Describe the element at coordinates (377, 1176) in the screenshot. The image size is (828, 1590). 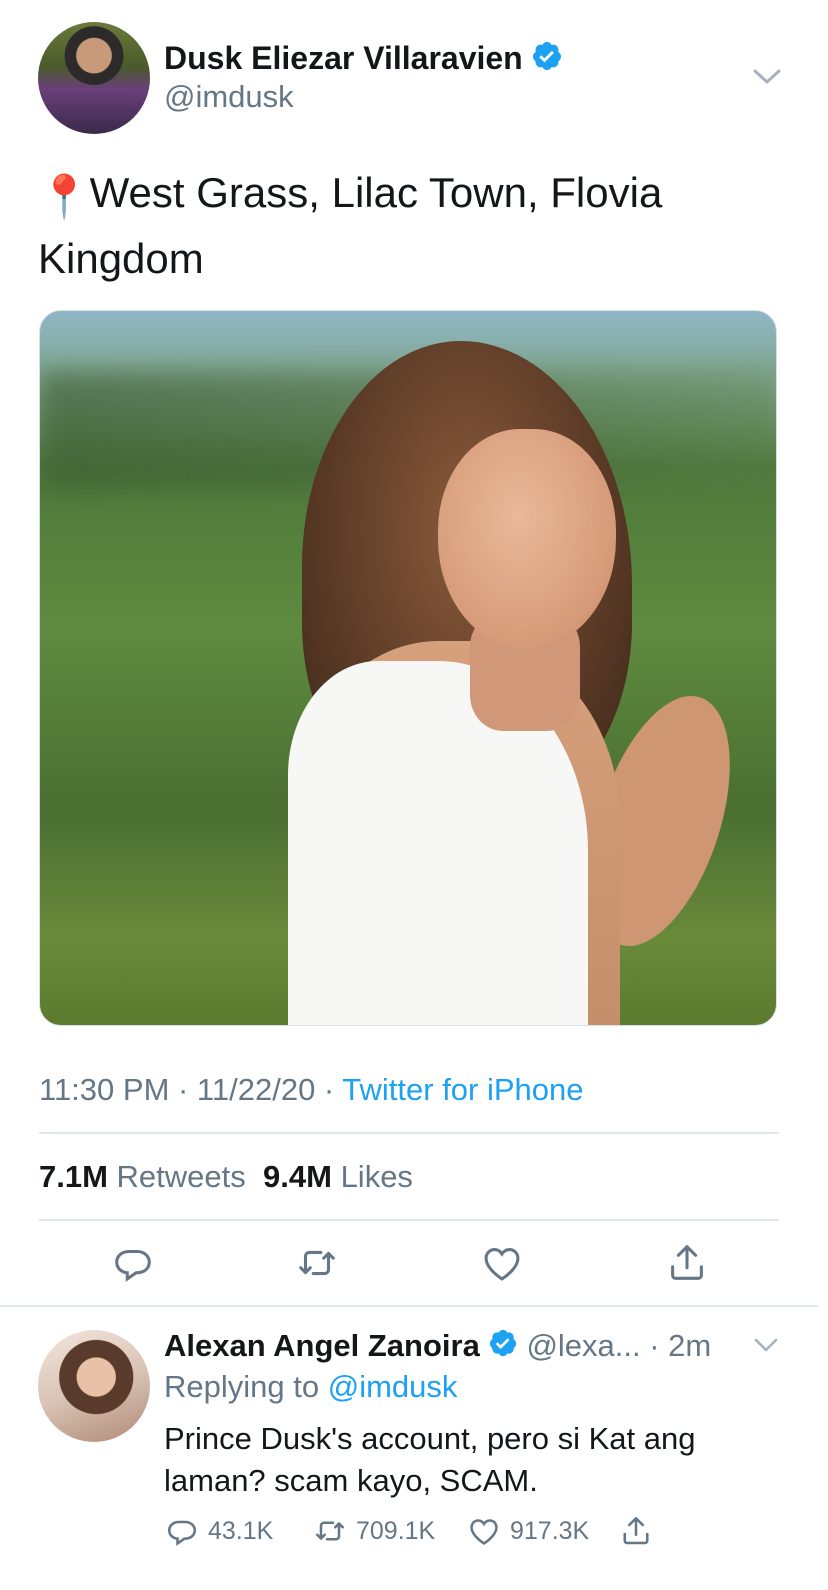
I see `likes-label: Likes` at that location.